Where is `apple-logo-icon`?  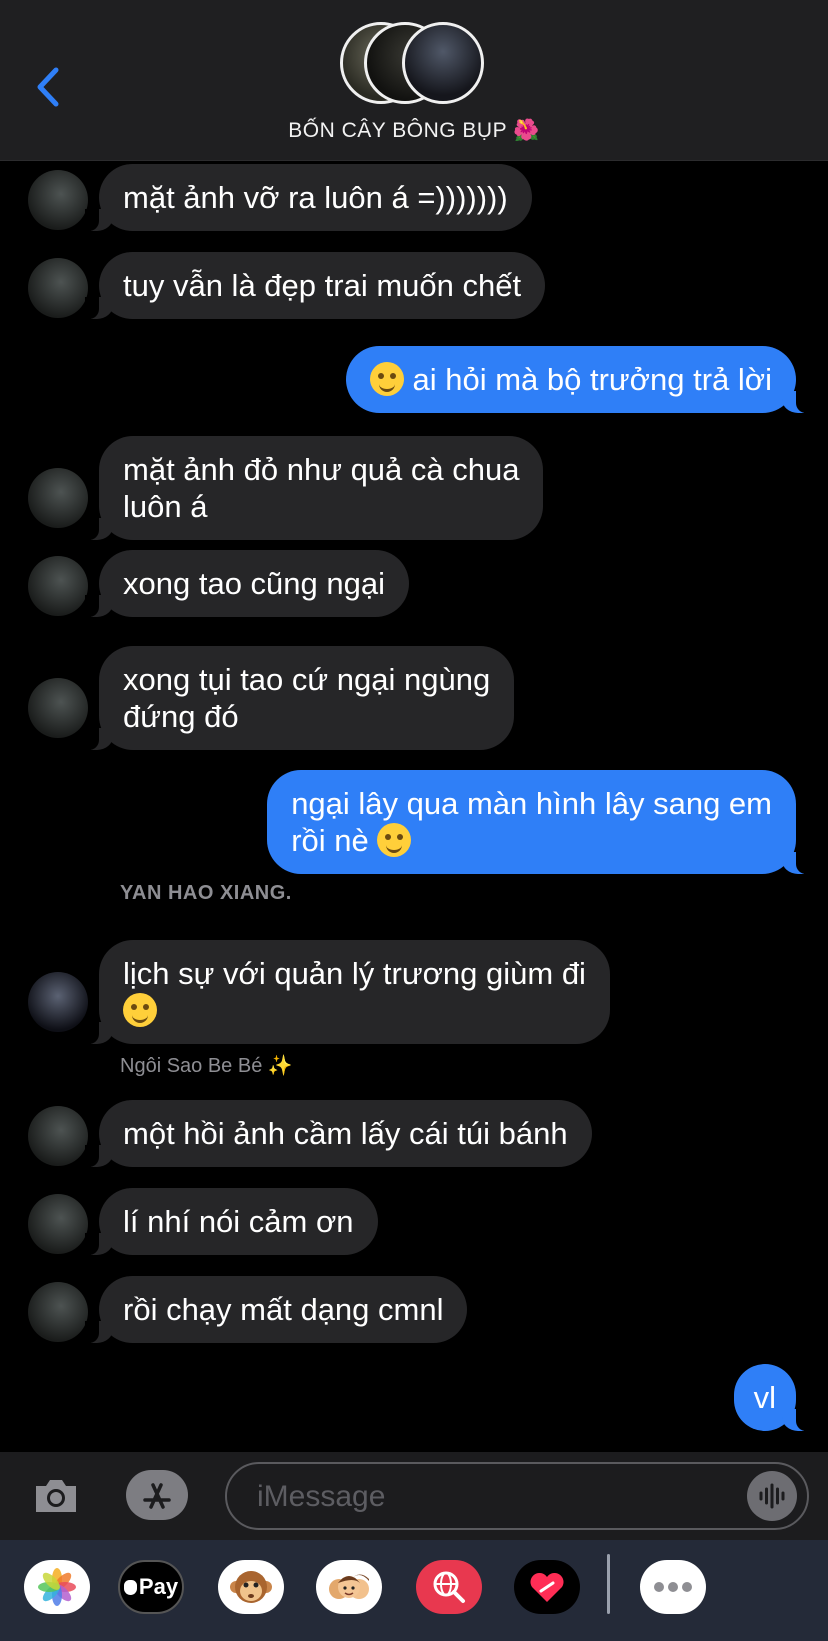 apple-logo-icon is located at coordinates (130, 1587).